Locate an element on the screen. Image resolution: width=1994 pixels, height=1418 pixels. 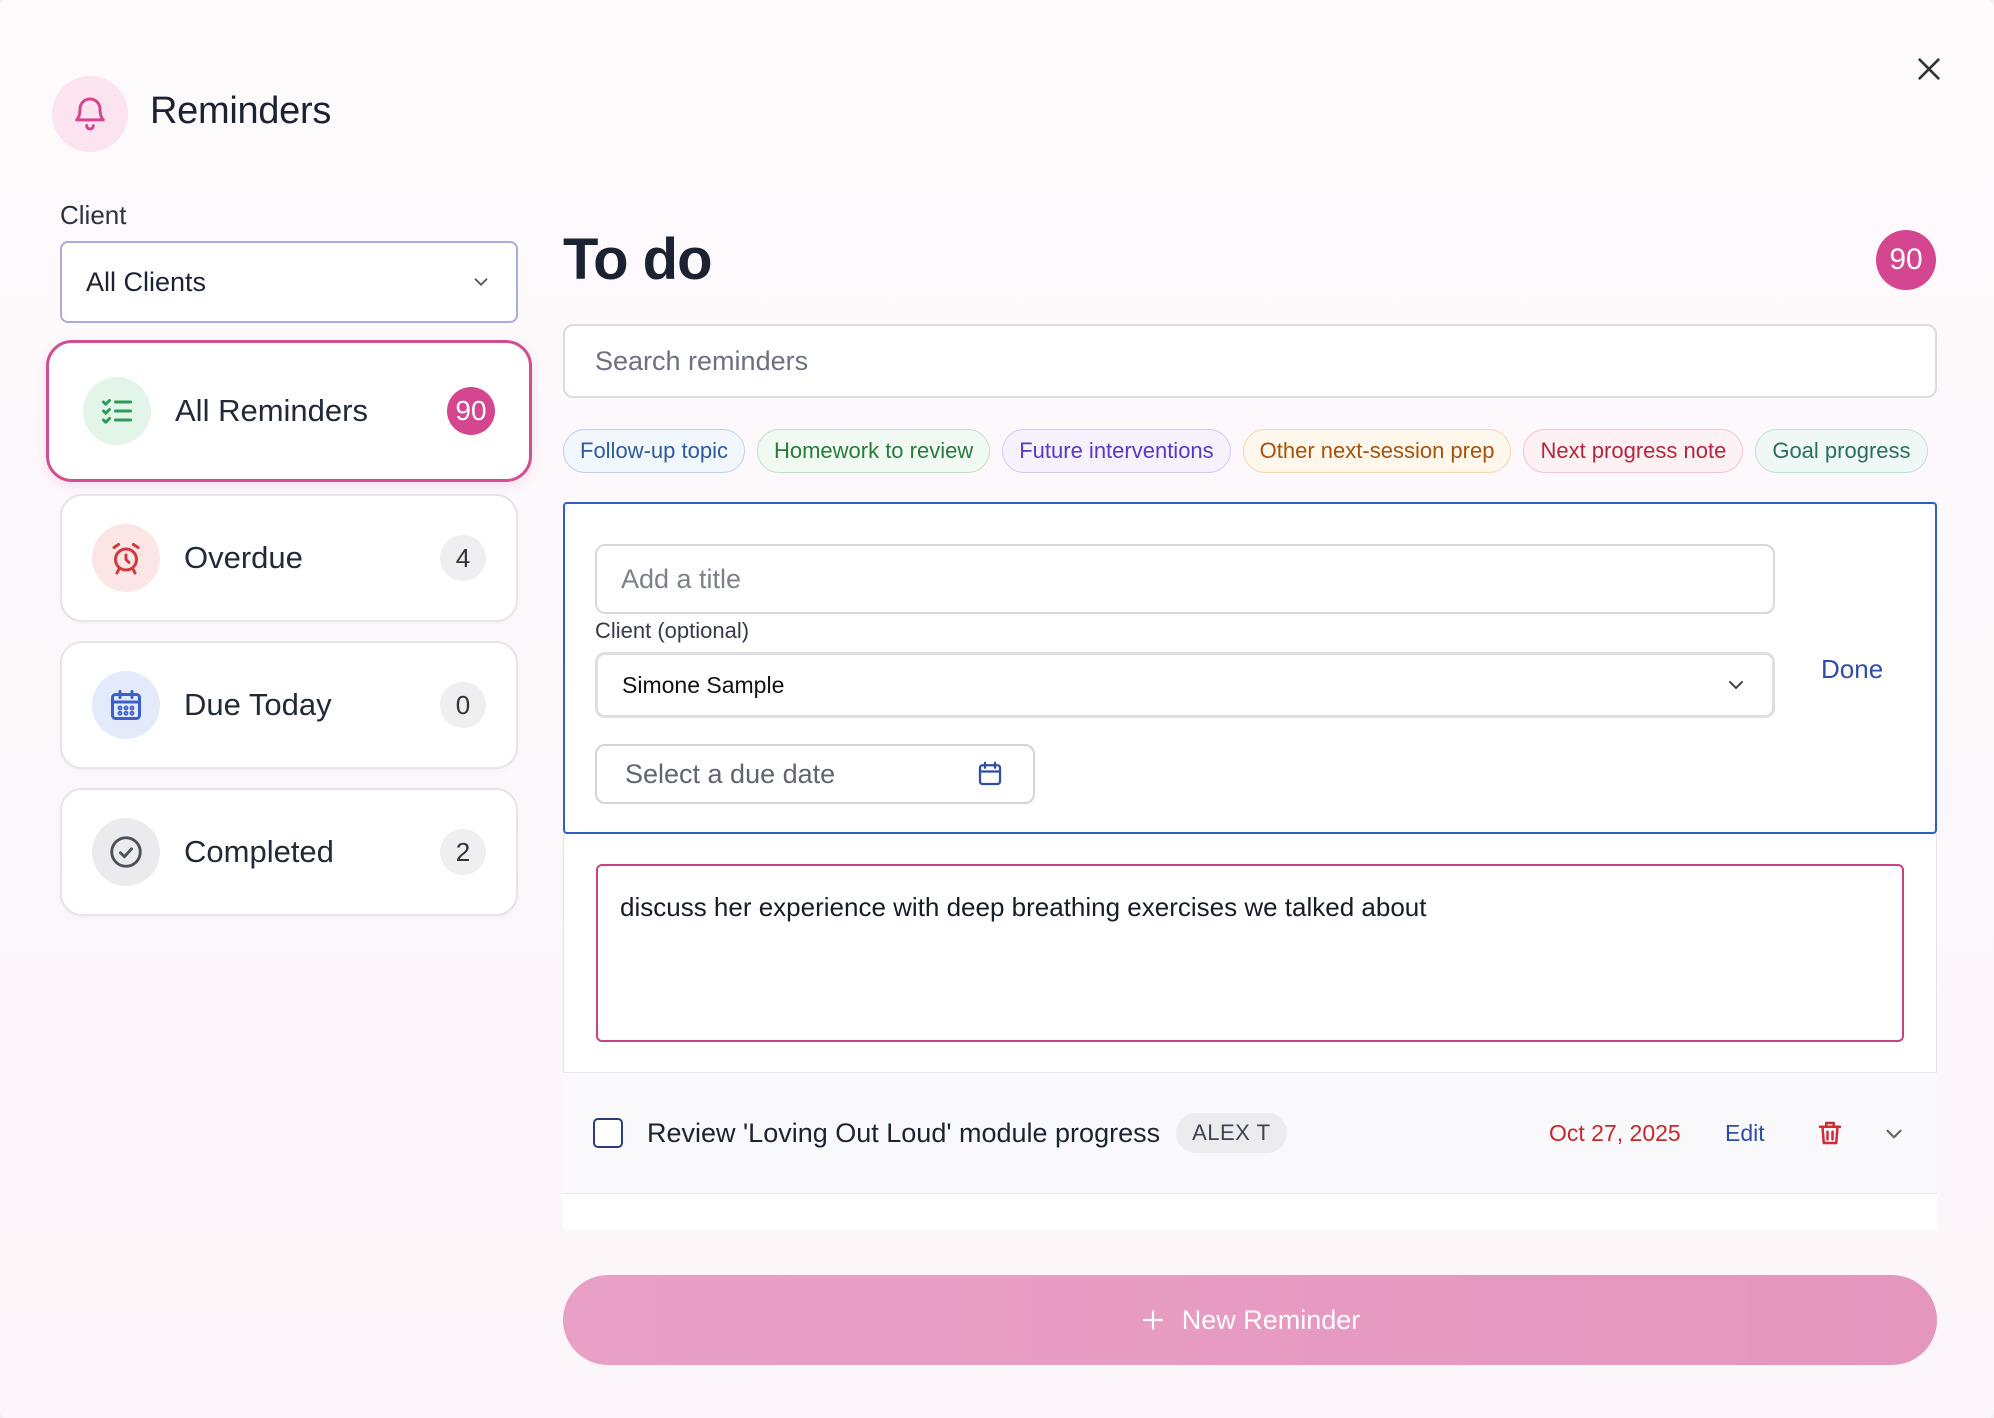
chip-label: Future interventions is located at coordinates (1116, 450).